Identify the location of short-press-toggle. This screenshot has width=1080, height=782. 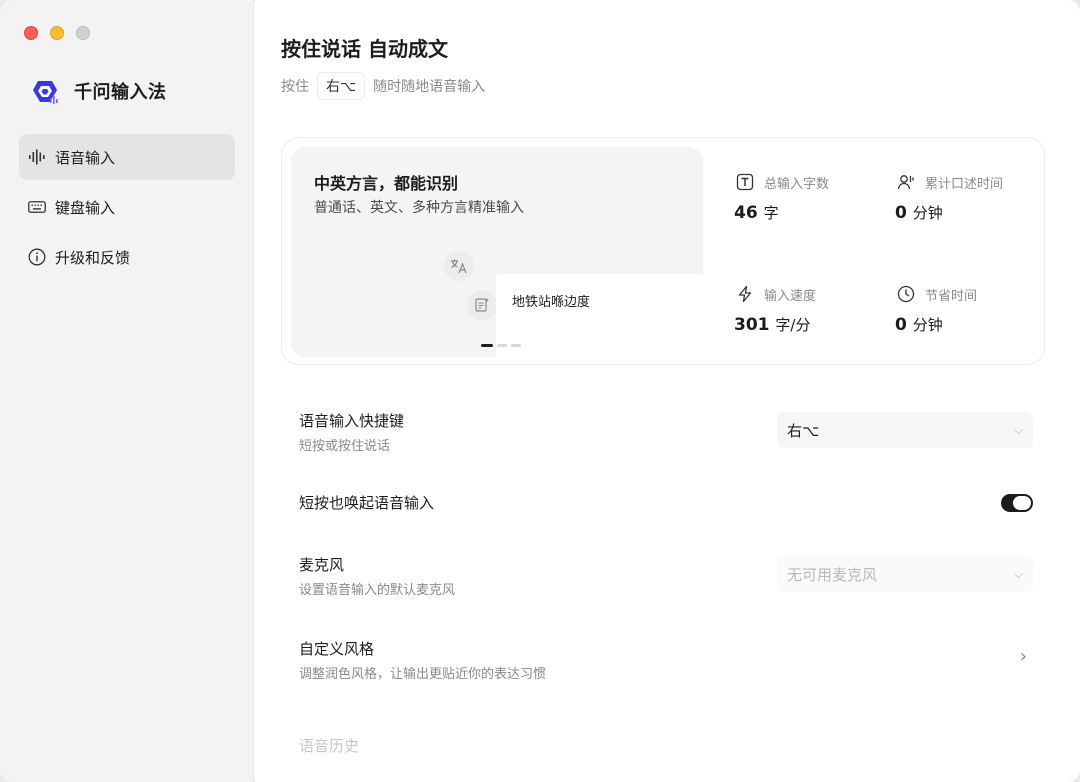
(1017, 503).